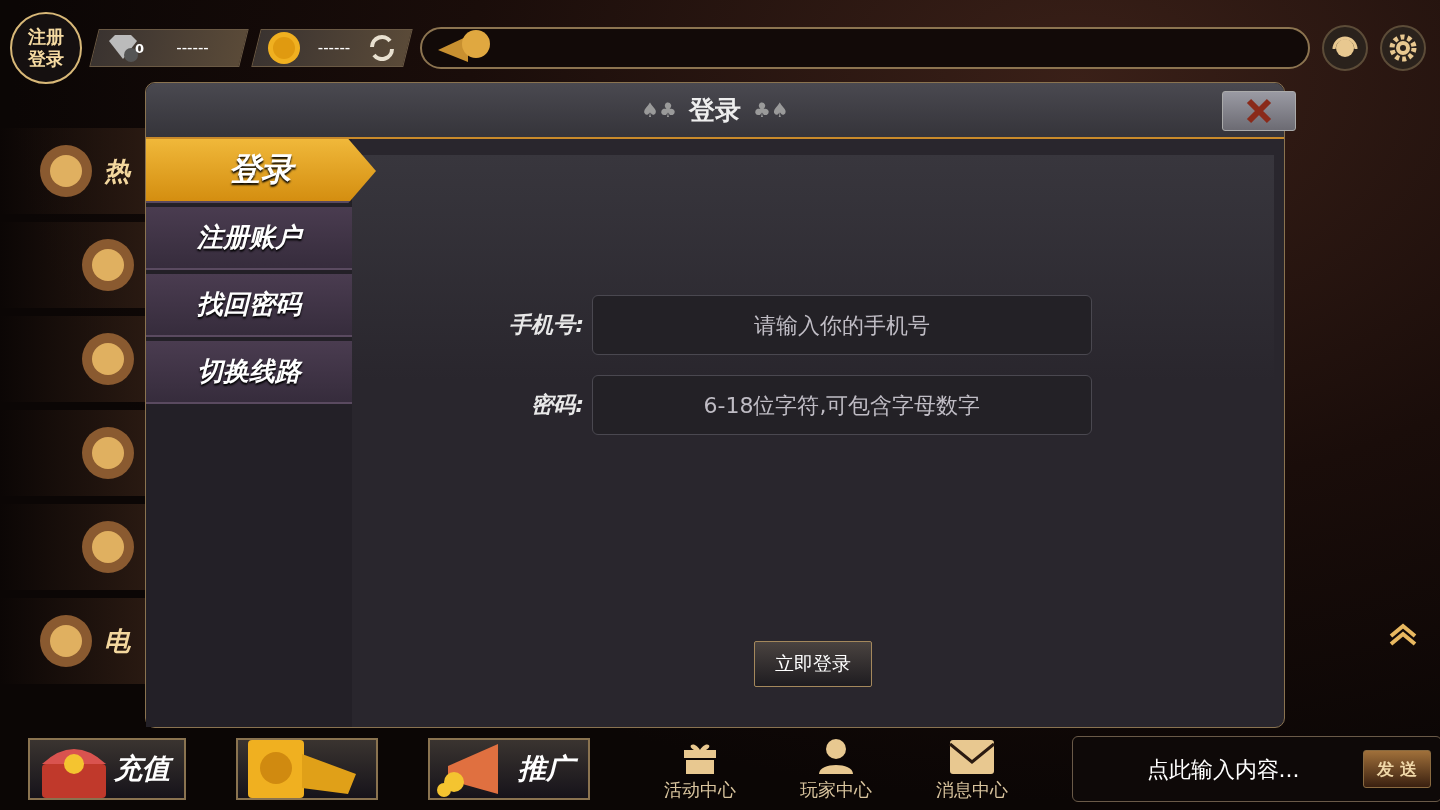 This screenshot has height=810, width=1440. What do you see at coordinates (192, 48) in the screenshot?
I see `diamond-balance: ------` at bounding box center [192, 48].